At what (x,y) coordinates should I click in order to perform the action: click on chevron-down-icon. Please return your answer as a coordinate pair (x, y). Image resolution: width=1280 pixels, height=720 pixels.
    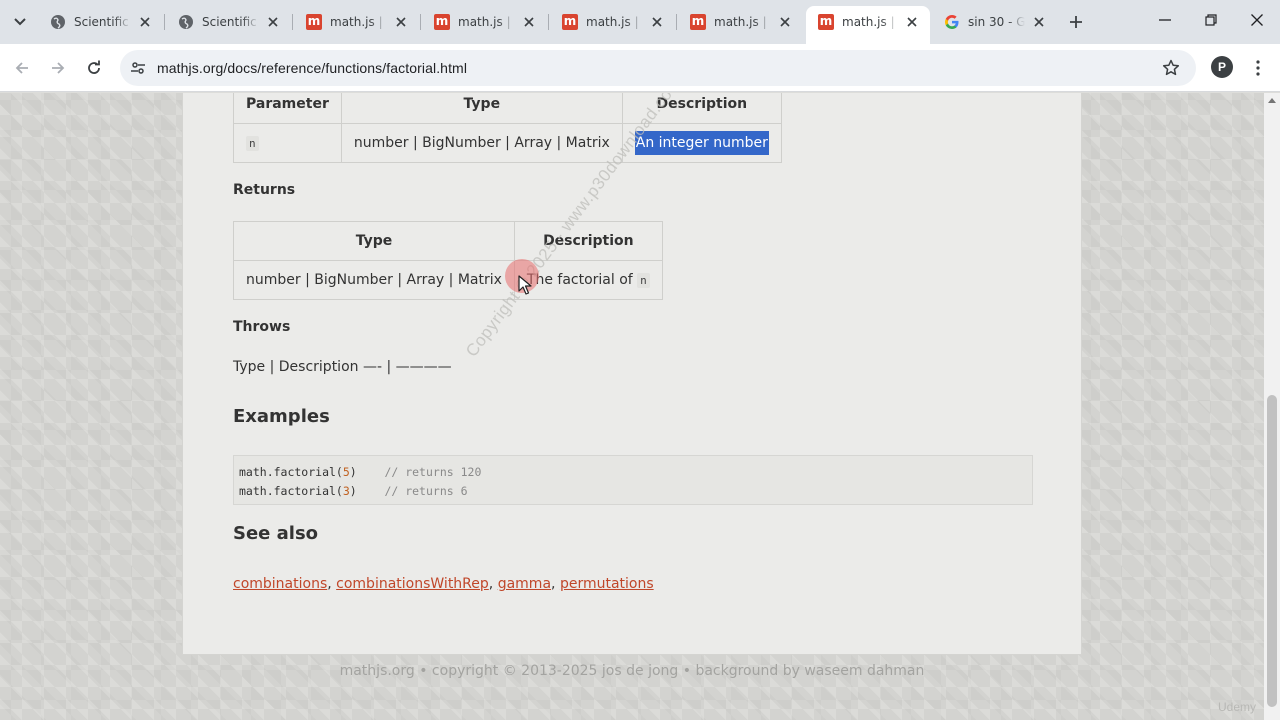
    Looking at the image, I should click on (20, 22).